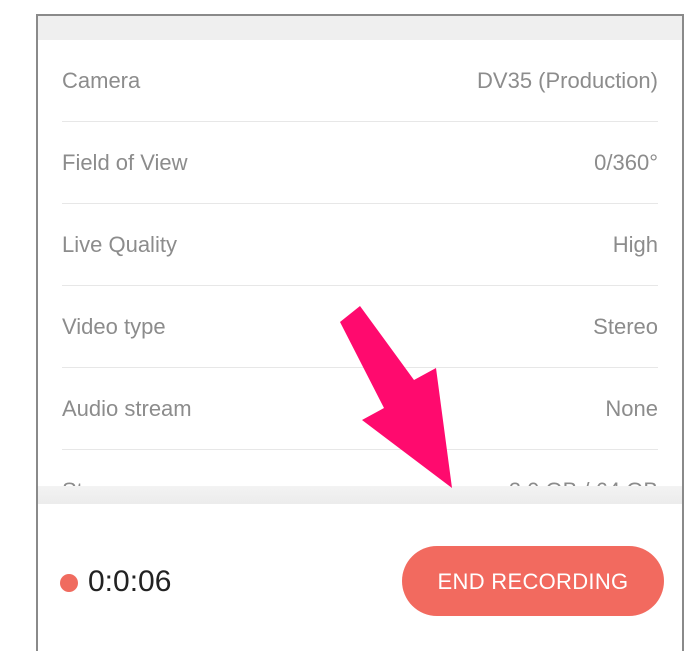  Describe the element at coordinates (130, 581) in the screenshot. I see `recording-timer: 0:0:06` at that location.